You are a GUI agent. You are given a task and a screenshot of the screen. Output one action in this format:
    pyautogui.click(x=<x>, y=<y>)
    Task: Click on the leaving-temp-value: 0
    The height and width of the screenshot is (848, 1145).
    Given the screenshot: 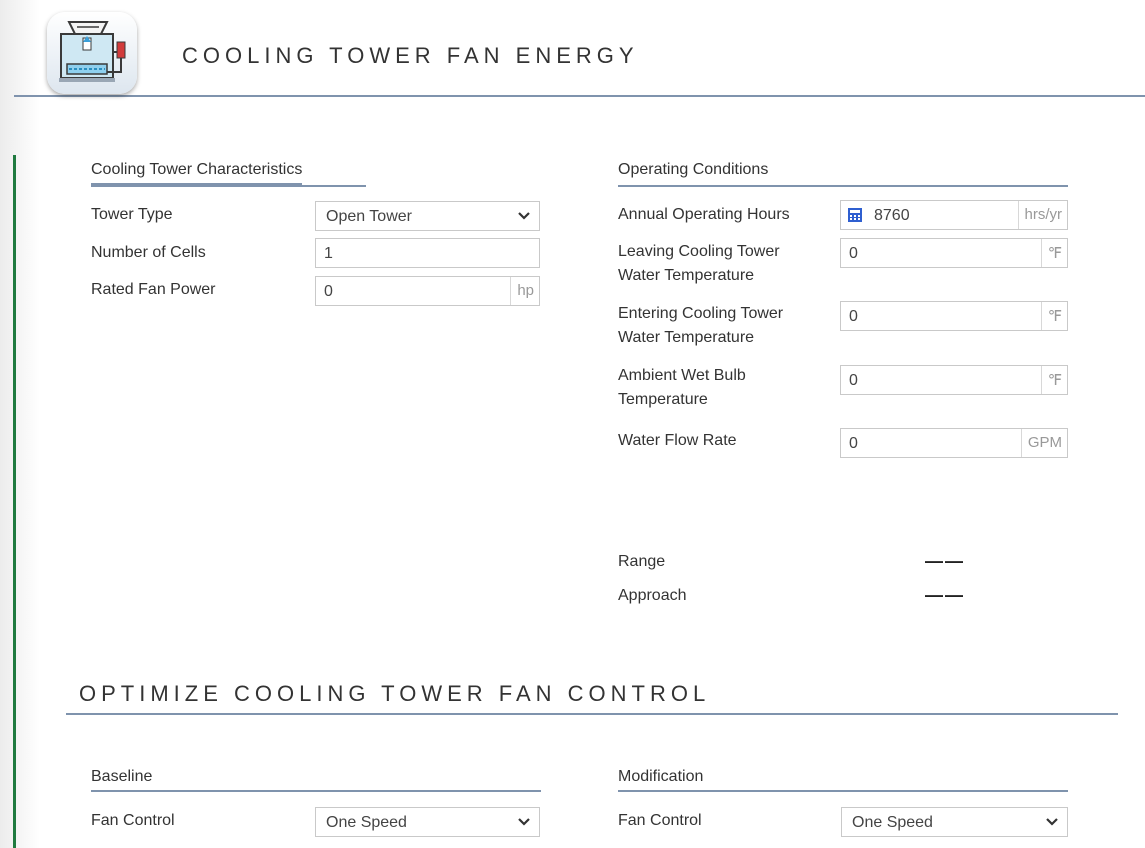 What is the action you would take?
    pyautogui.click(x=853, y=253)
    